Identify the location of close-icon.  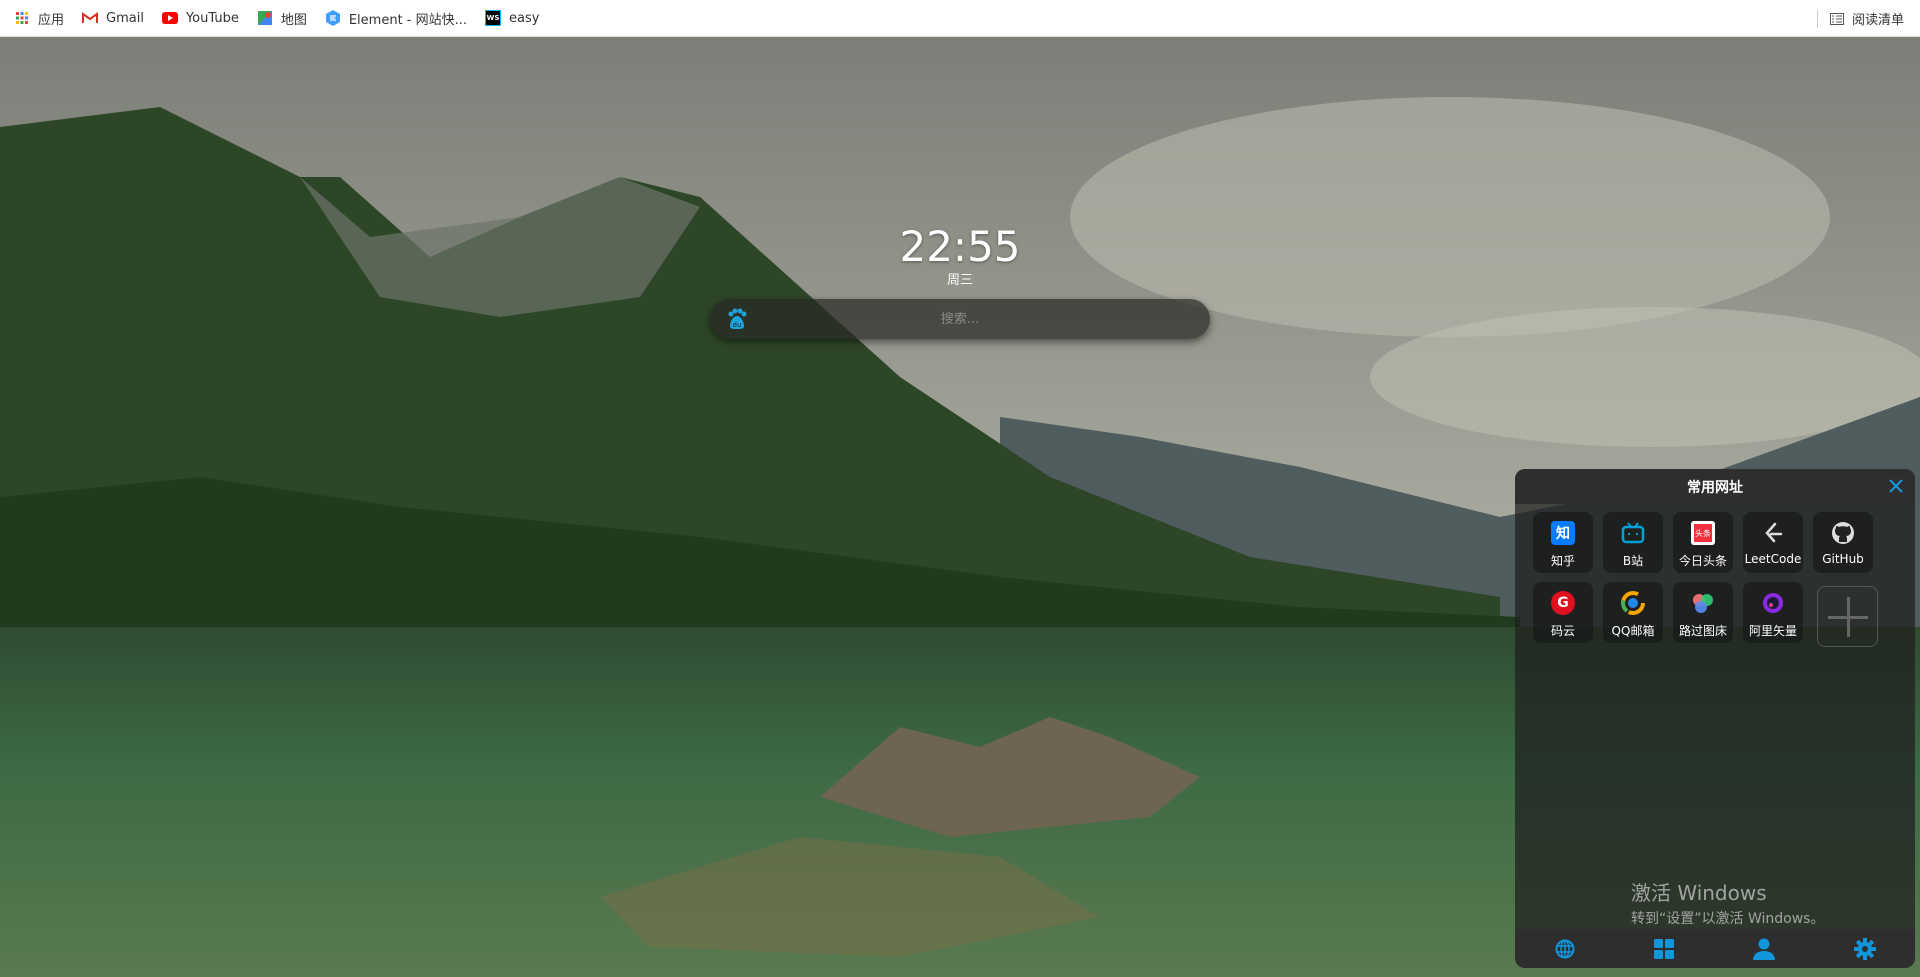
(1896, 488).